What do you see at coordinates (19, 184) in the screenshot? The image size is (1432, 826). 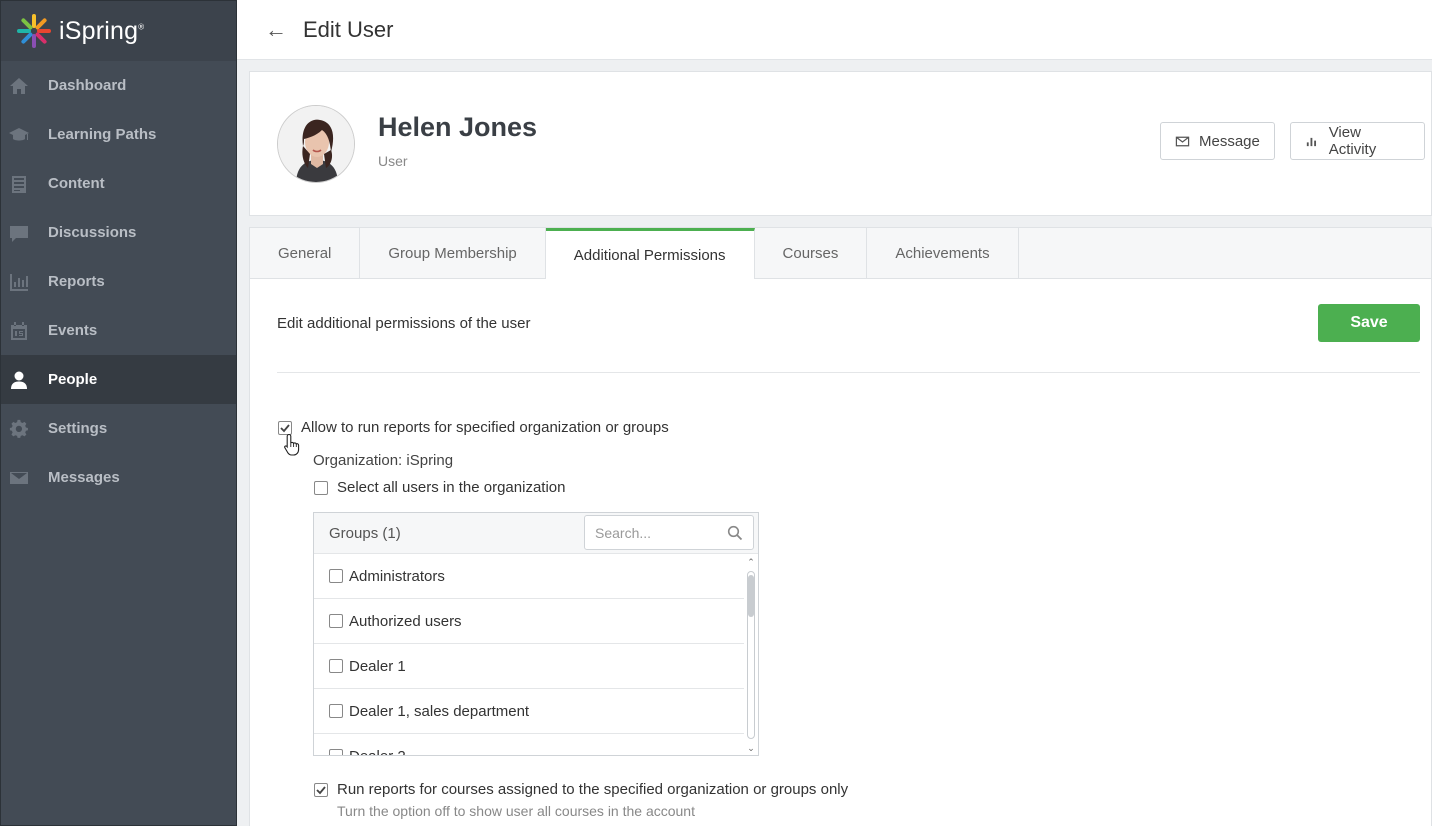 I see `content-icon` at bounding box center [19, 184].